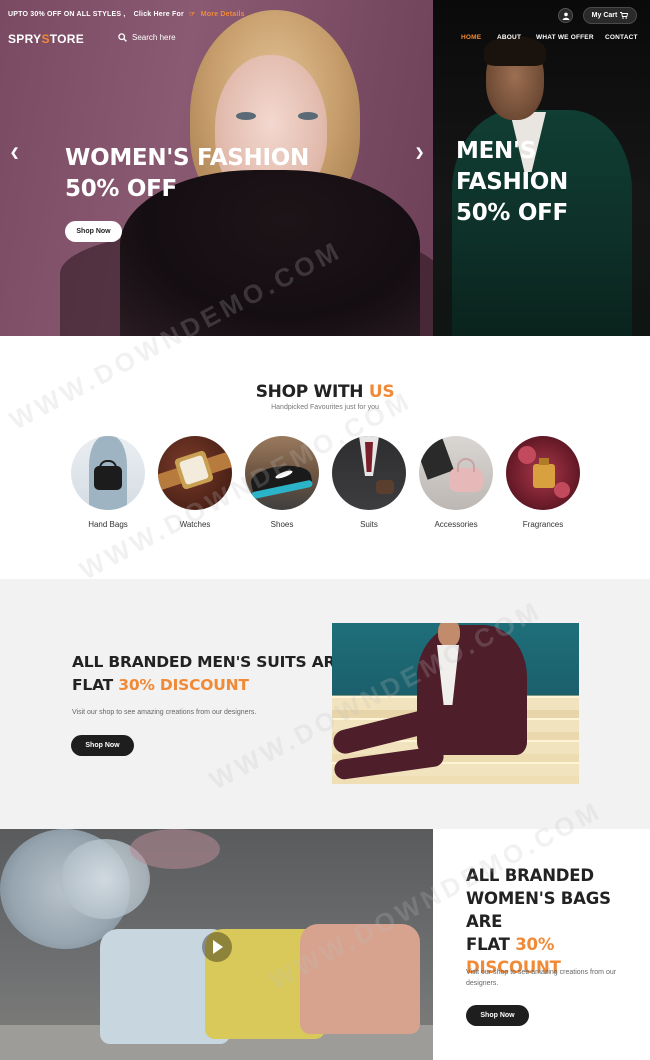  I want to click on category-label: Accessories, so click(456, 524).